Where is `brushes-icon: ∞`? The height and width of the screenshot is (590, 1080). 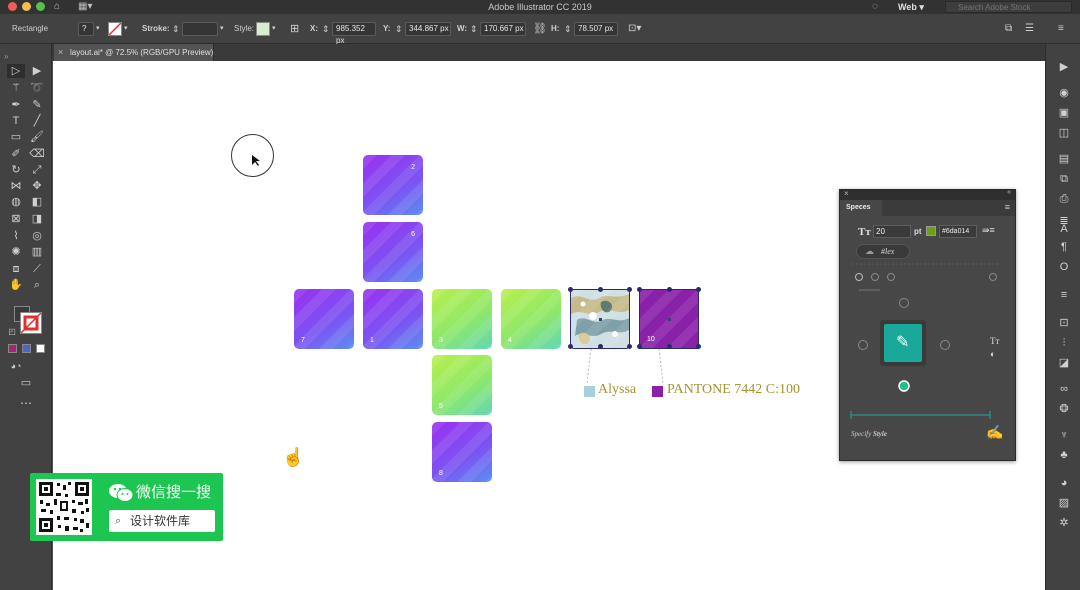 brushes-icon: ∞ is located at coordinates (1064, 389).